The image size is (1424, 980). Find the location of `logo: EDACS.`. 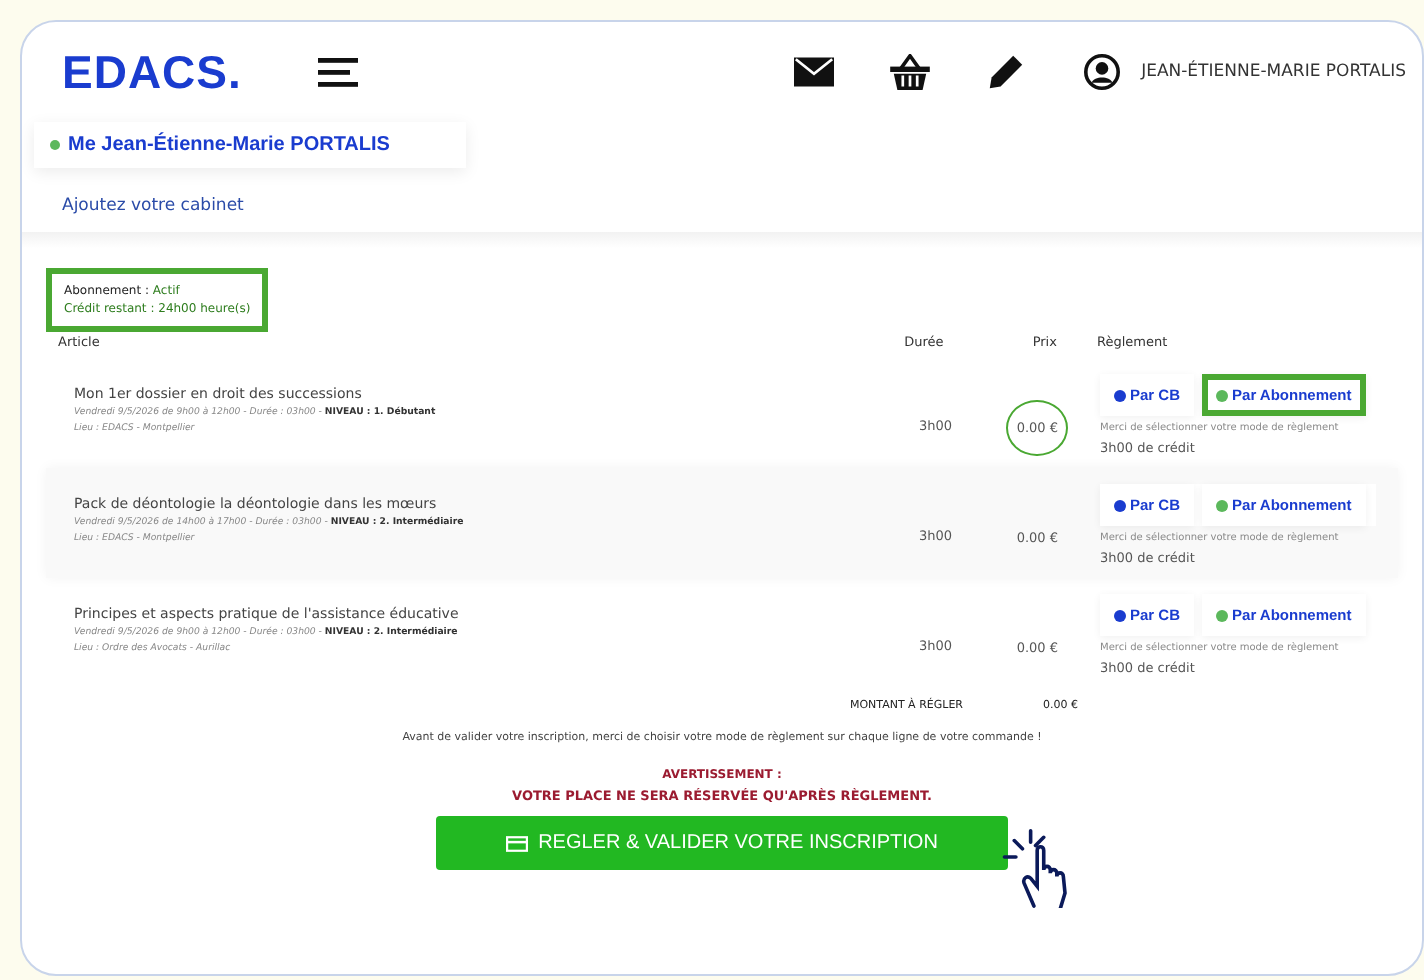

logo: EDACS. is located at coordinates (152, 72).